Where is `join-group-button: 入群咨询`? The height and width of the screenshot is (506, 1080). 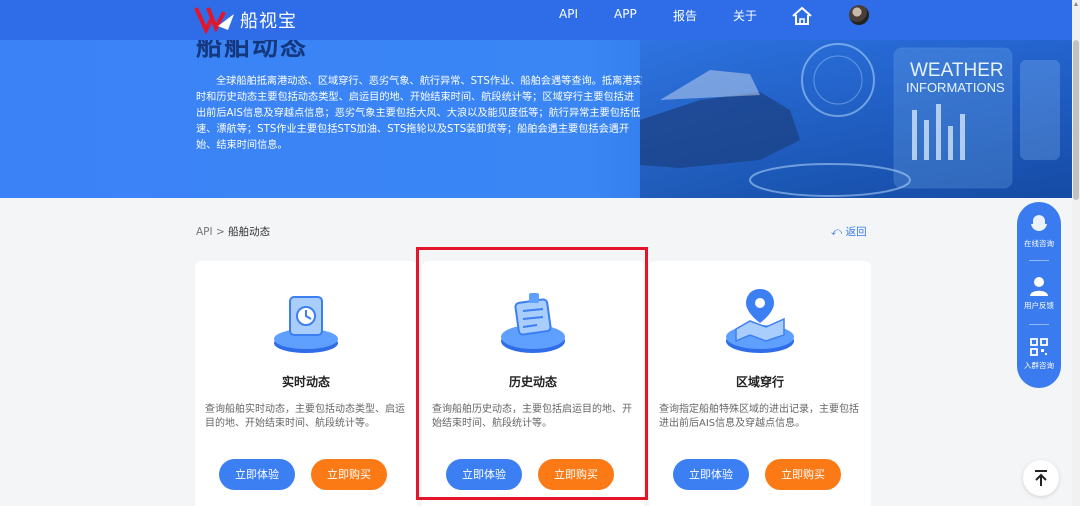 join-group-button: 入群咨询 is located at coordinates (1039, 353).